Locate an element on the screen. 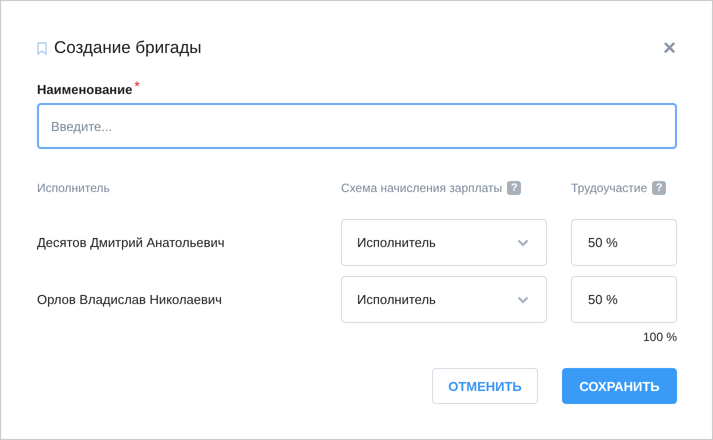  field-label: Наименование is located at coordinates (84, 89).